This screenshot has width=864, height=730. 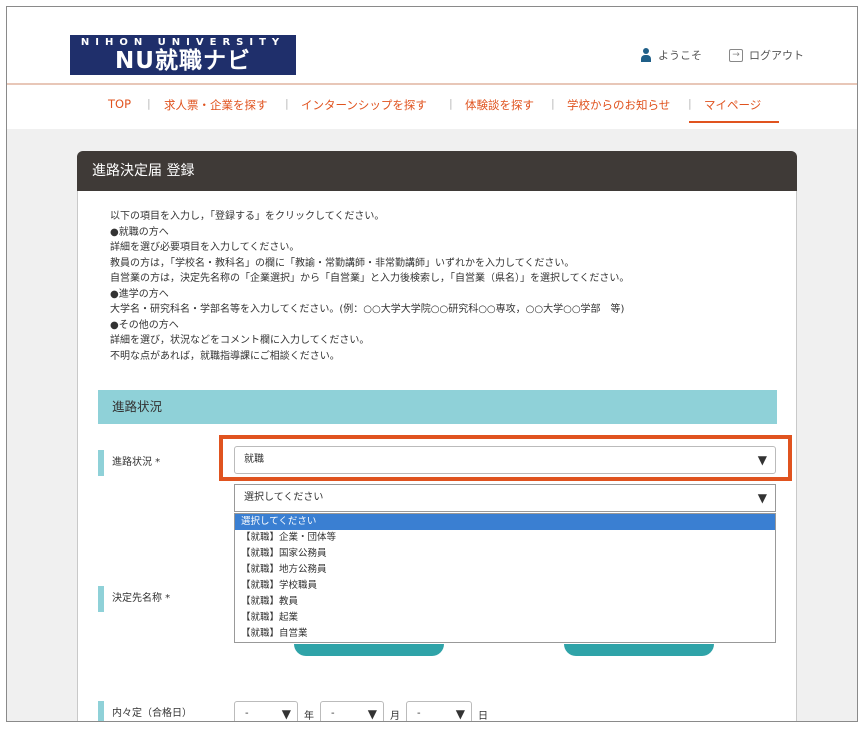 I want to click on nav-item-internship: インターンシップを探す, so click(x=364, y=105).